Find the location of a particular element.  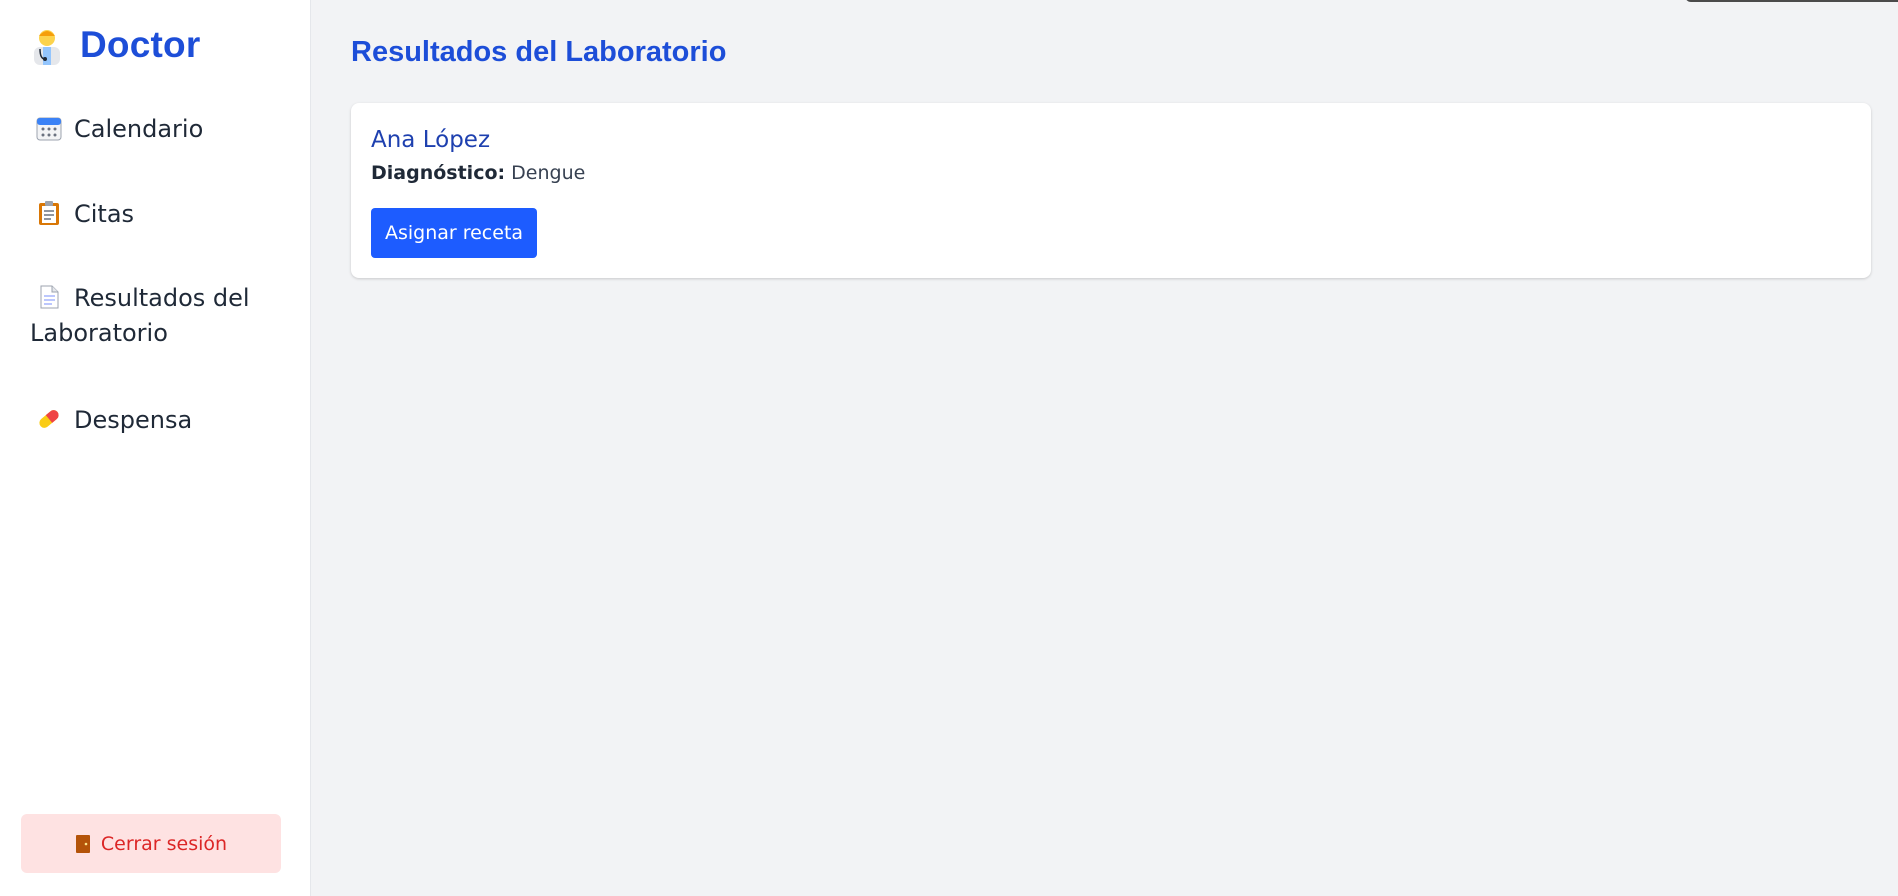

sidebar-item-label-line2: Laboratorio is located at coordinates (99, 333).